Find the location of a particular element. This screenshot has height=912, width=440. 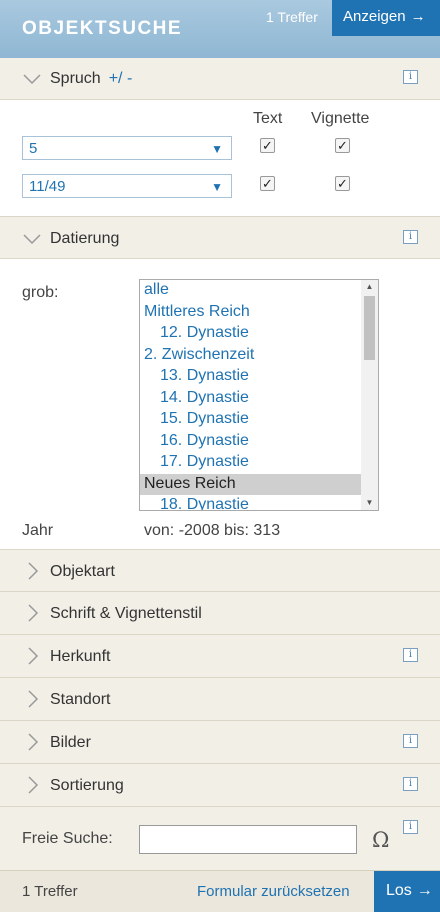

period-option: Mittleres Reich is located at coordinates (259, 313).